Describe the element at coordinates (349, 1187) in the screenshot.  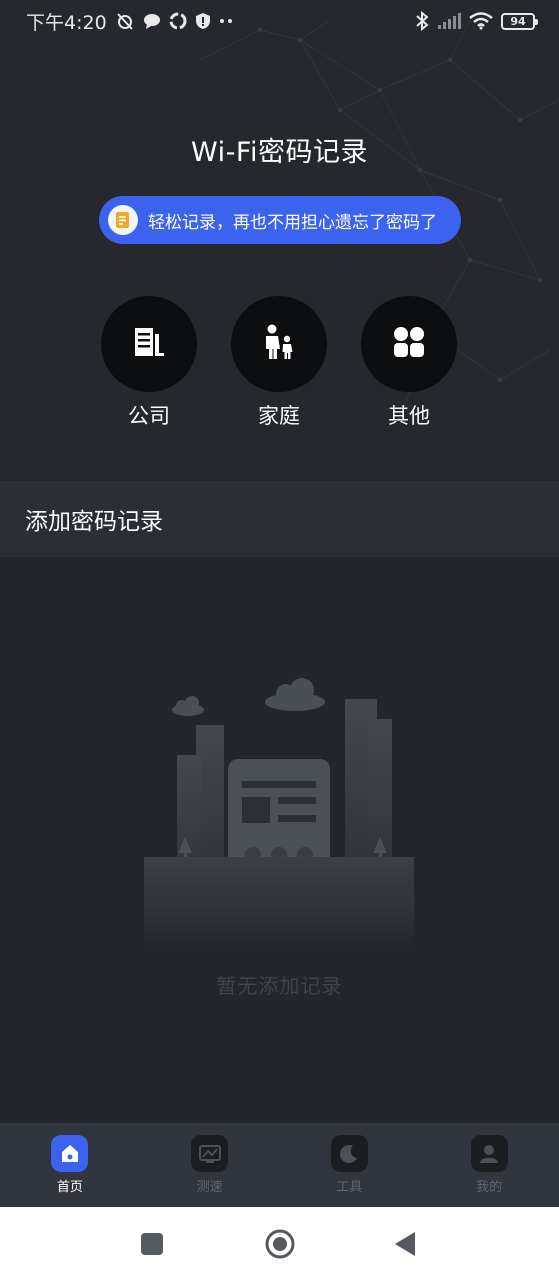
I see `tab-tools-label: 工具` at that location.